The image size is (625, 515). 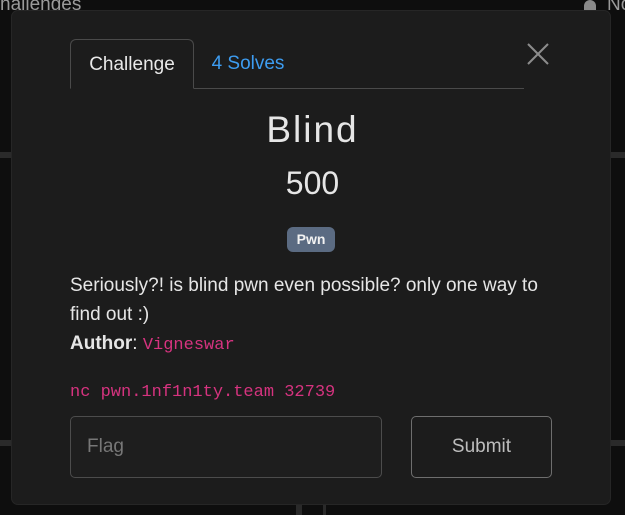 What do you see at coordinates (297, 64) in the screenshot?
I see `challenge-tabs: Challenge 4 Solves` at bounding box center [297, 64].